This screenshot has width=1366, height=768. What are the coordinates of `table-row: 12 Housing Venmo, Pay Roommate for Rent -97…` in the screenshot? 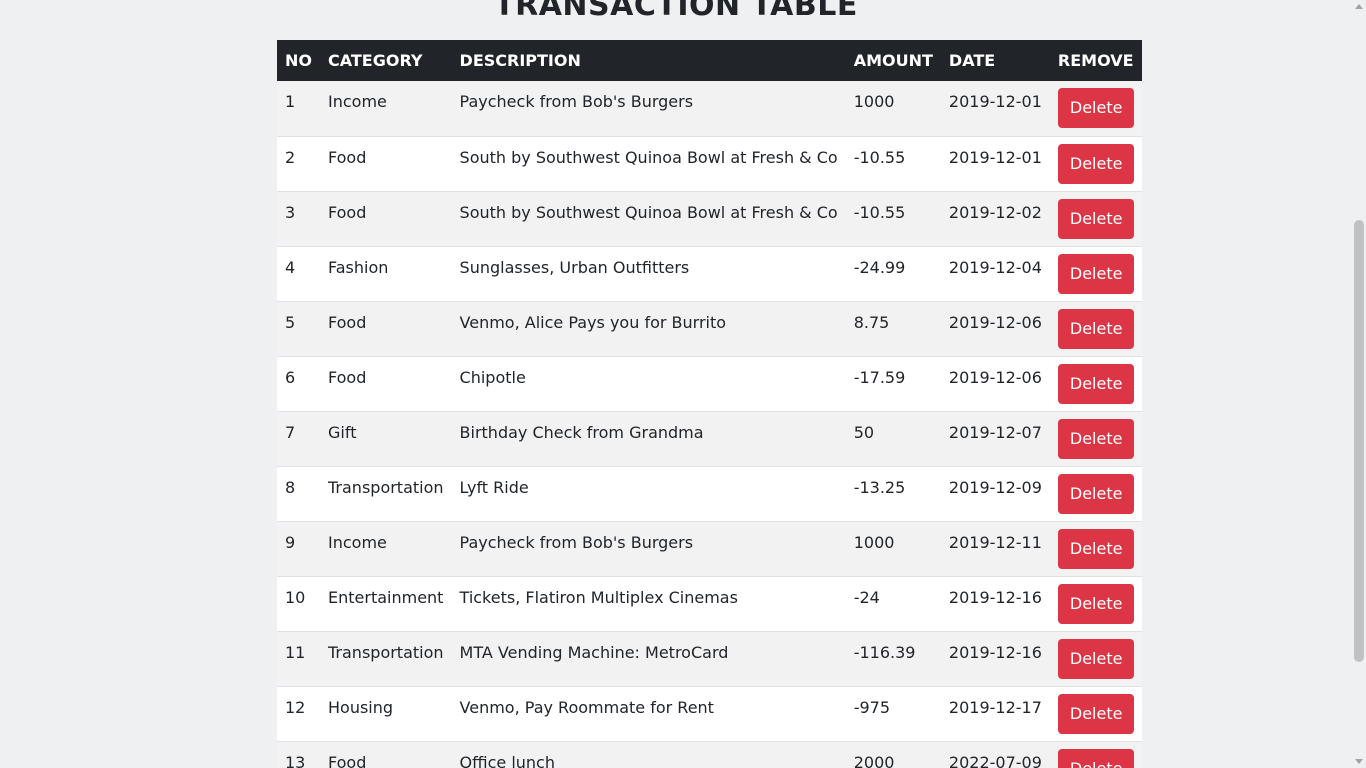 It's located at (710, 714).